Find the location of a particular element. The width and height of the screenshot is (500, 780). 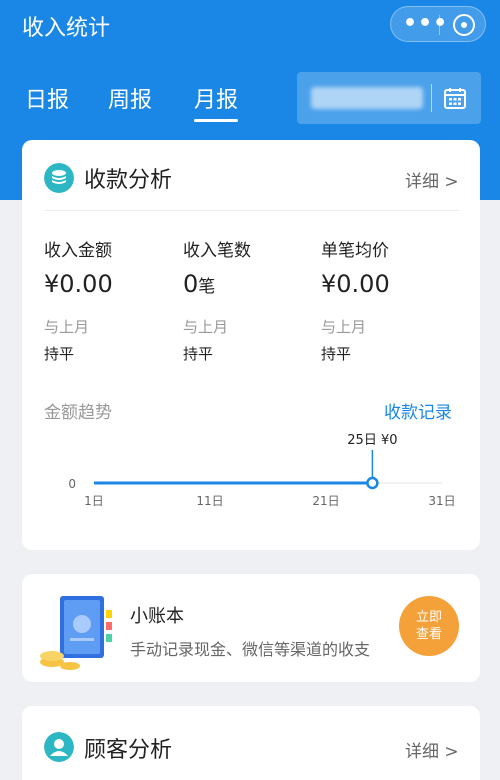

calendar-icon is located at coordinates (455, 98).